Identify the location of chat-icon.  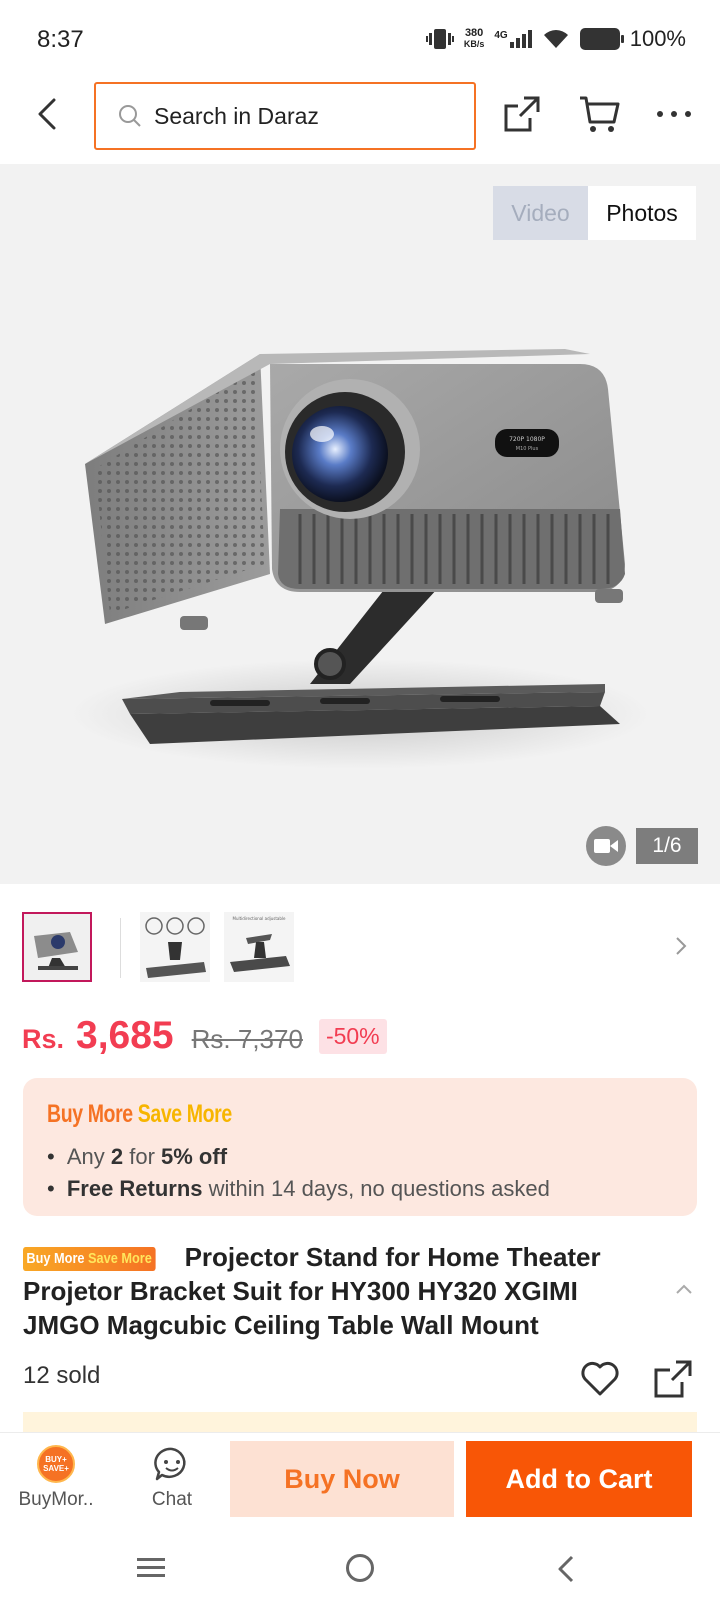
(170, 1464).